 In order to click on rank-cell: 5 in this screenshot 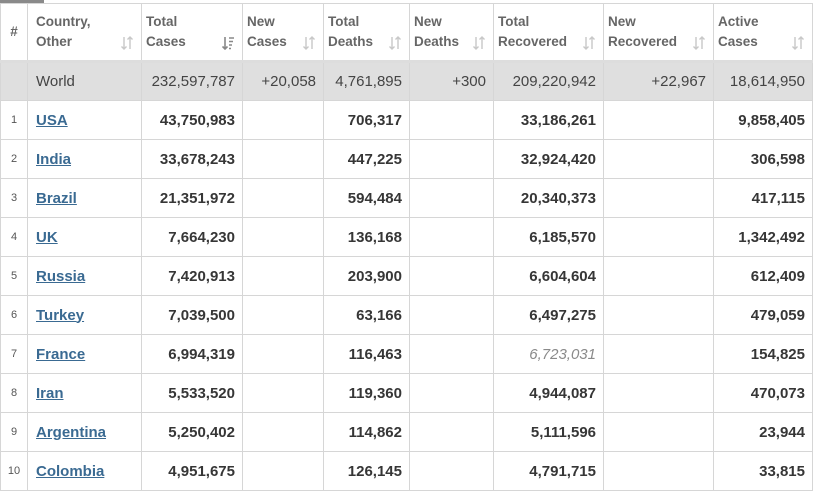, I will do `click(14, 276)`.